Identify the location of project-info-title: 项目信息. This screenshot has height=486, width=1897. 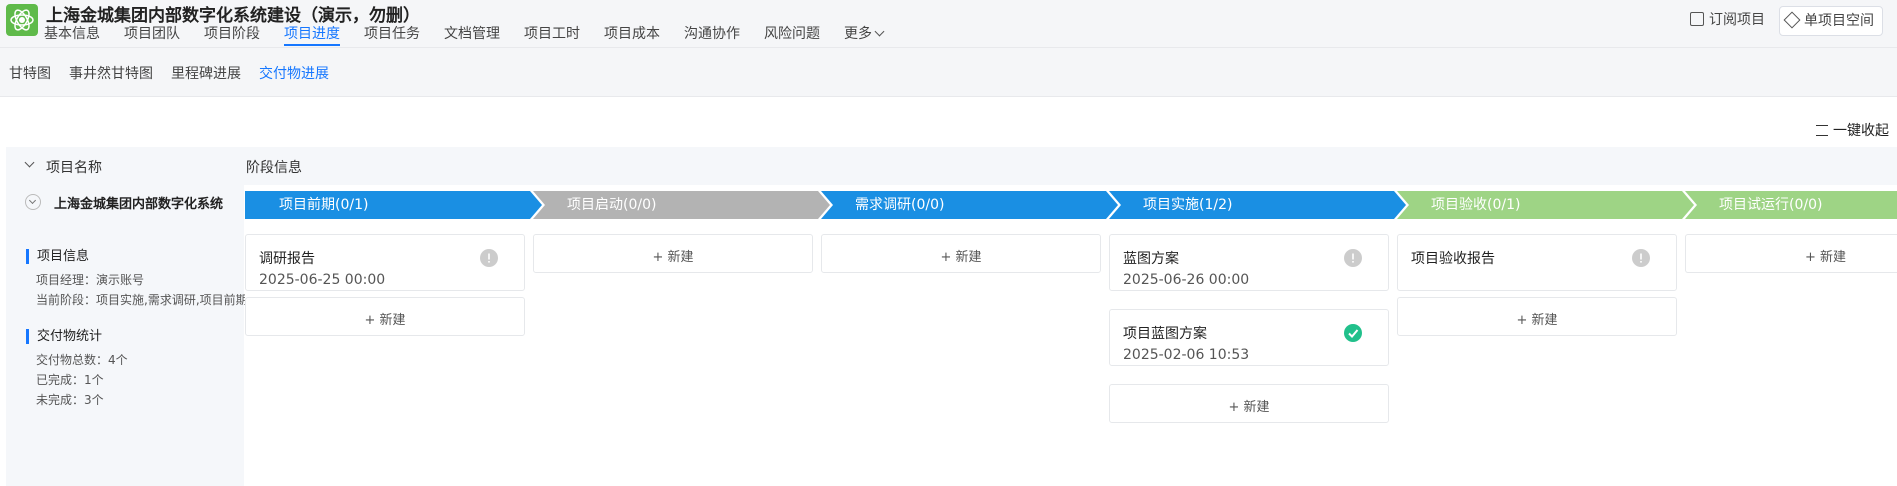
(57, 256).